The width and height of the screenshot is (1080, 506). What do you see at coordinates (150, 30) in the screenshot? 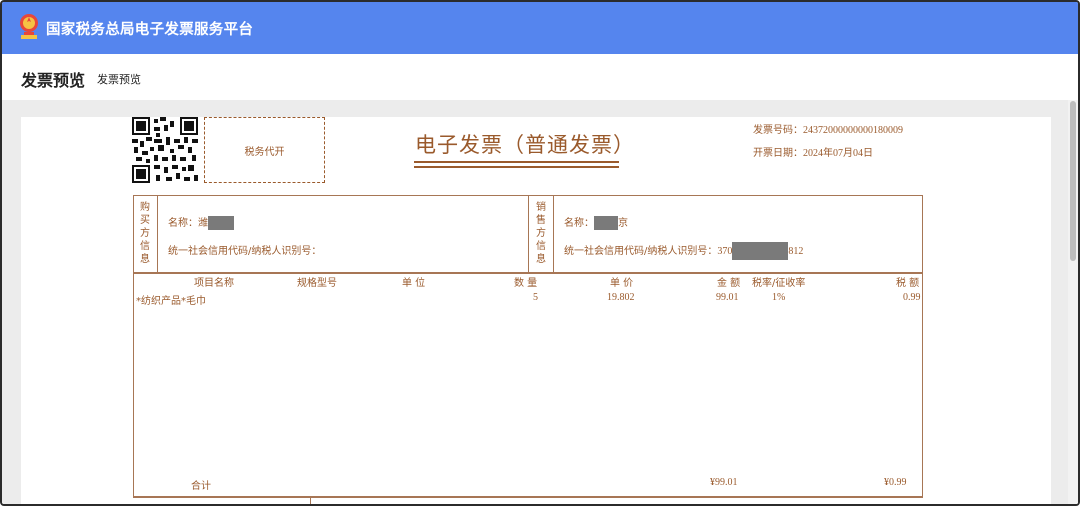
I see `app-title: 国家税务总局电子发票服务平台` at bounding box center [150, 30].